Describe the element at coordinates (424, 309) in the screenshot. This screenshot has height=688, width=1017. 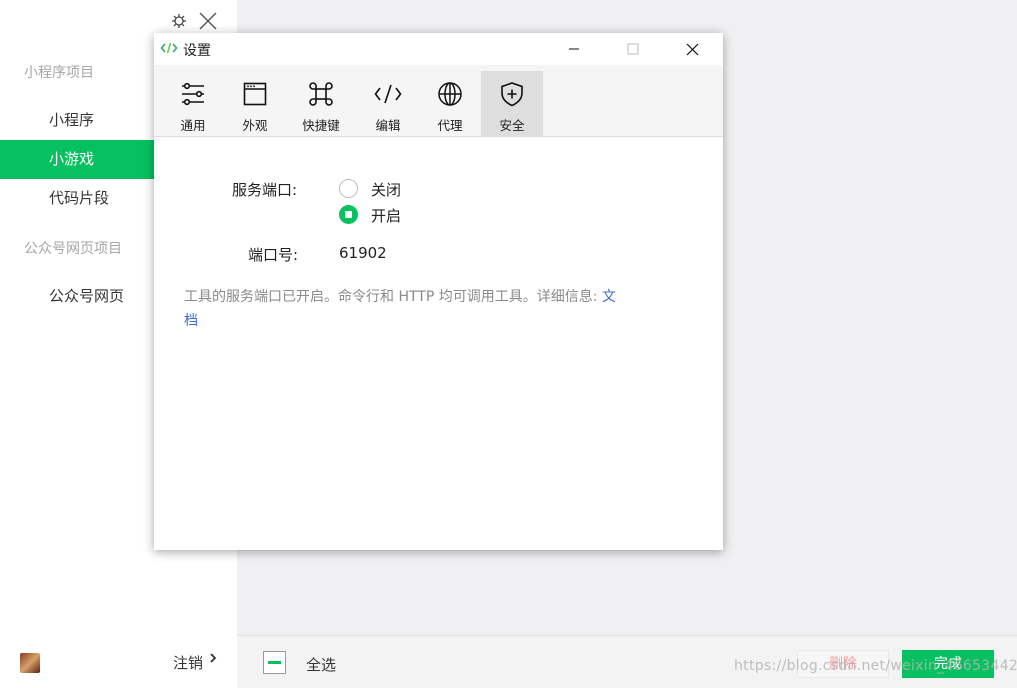
I see `service-port-description: 工具的服务端口已开启。命令行和 HTTP 均可调用工具。详细信息: 文档` at that location.